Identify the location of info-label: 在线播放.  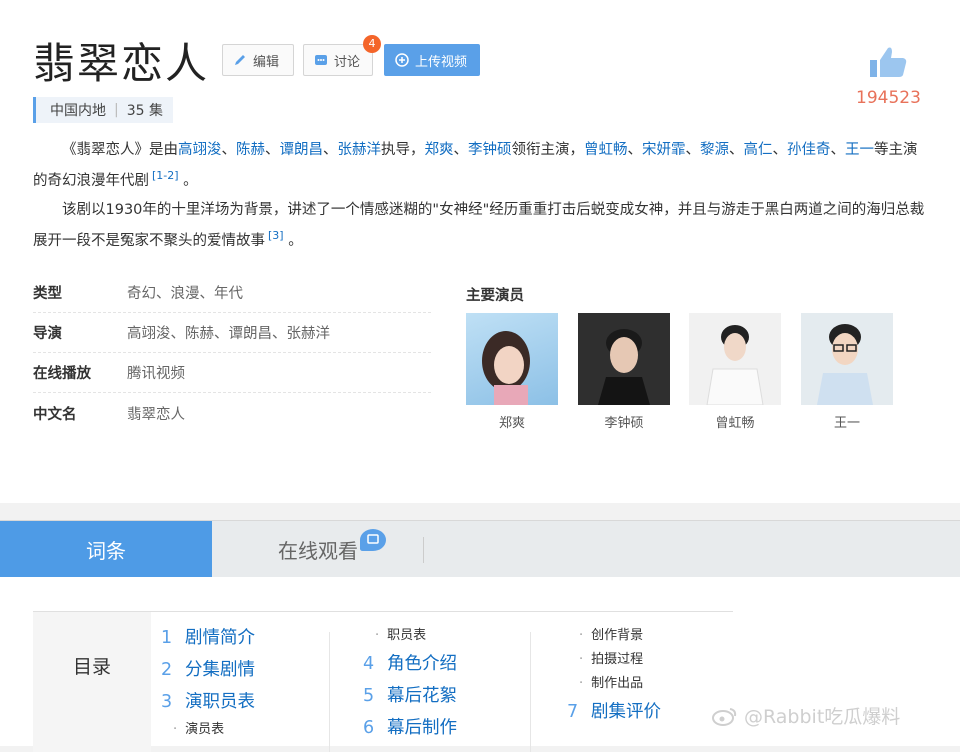
(62, 374).